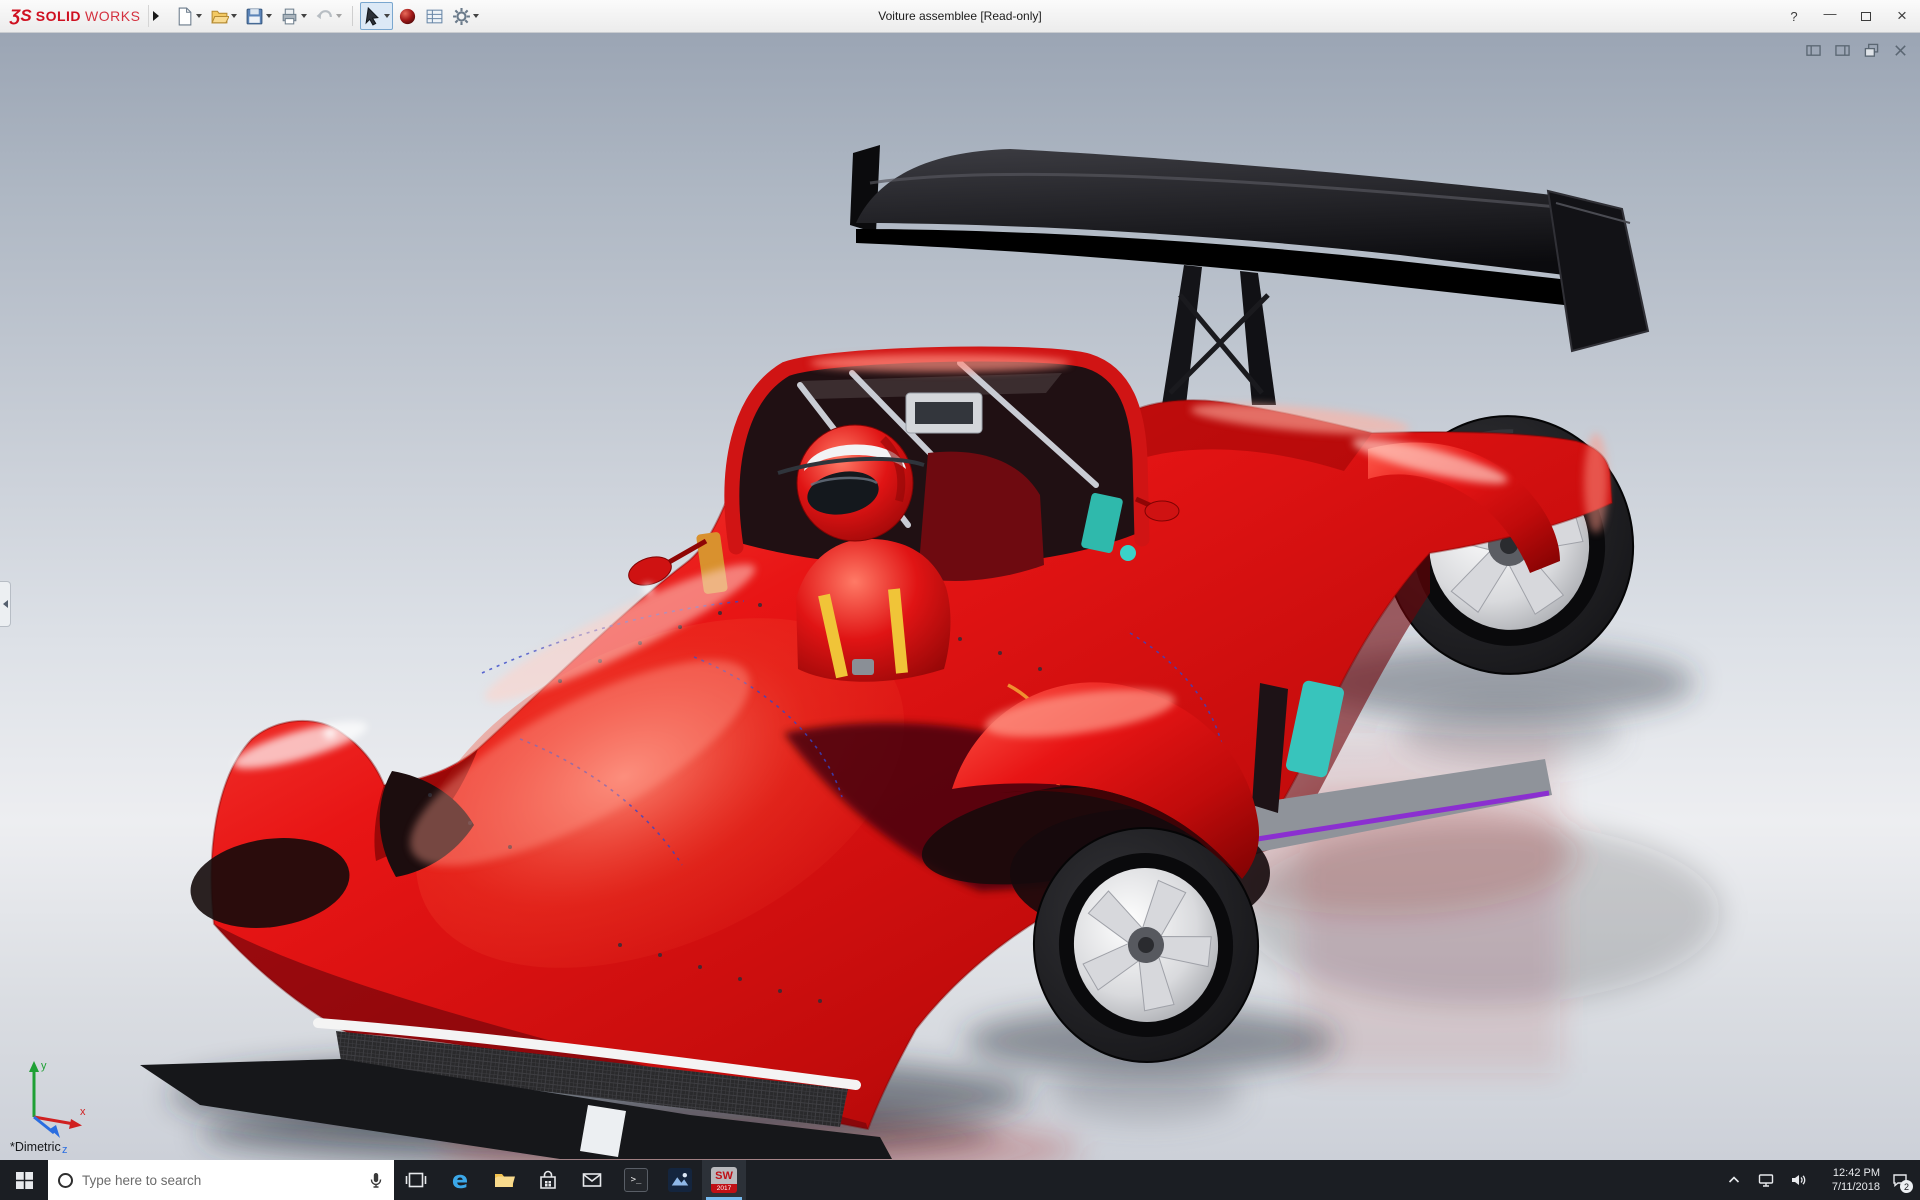 The height and width of the screenshot is (1200, 1920). I want to click on close-button: ×, so click(1902, 16).